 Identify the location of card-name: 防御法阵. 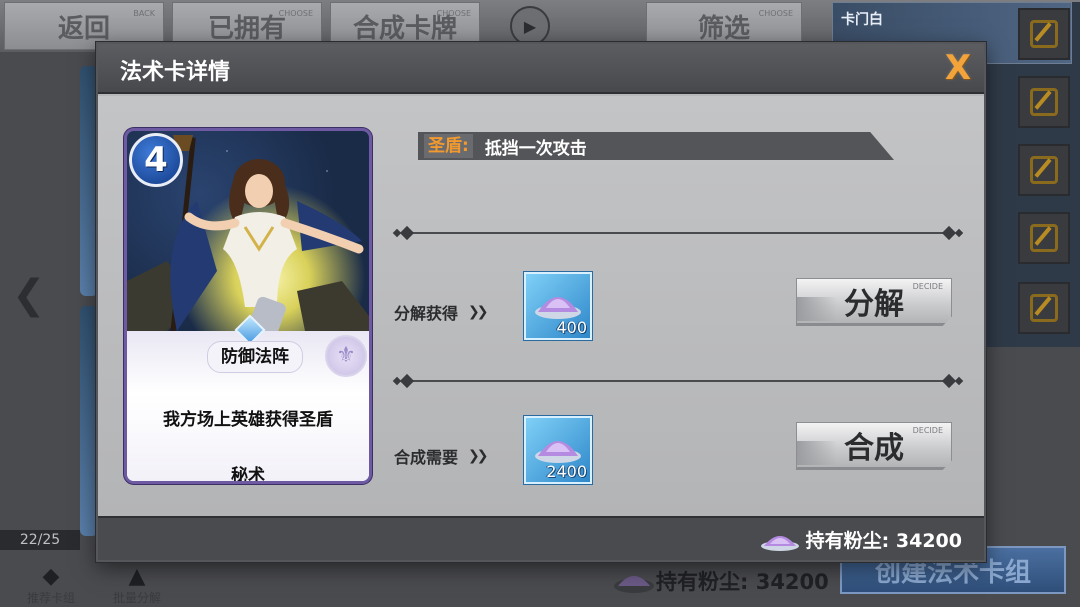
(255, 357).